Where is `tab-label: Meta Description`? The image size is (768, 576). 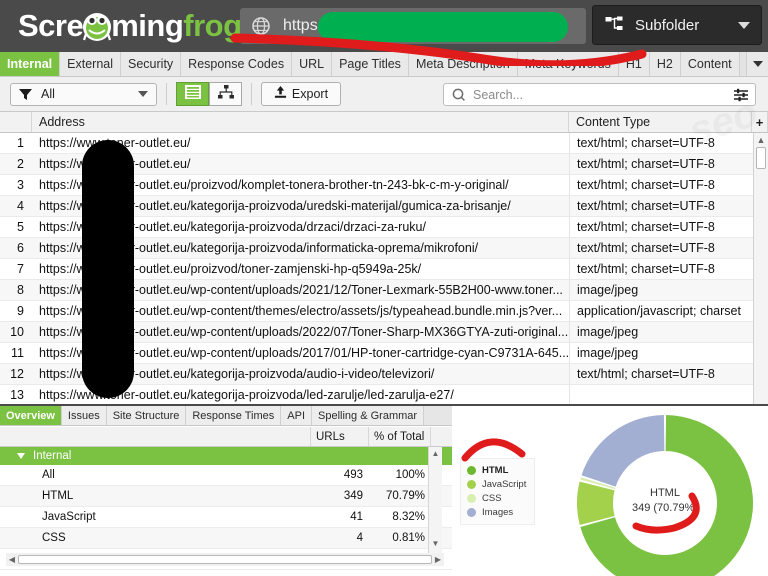
tab-label: Meta Description is located at coordinates (462, 64).